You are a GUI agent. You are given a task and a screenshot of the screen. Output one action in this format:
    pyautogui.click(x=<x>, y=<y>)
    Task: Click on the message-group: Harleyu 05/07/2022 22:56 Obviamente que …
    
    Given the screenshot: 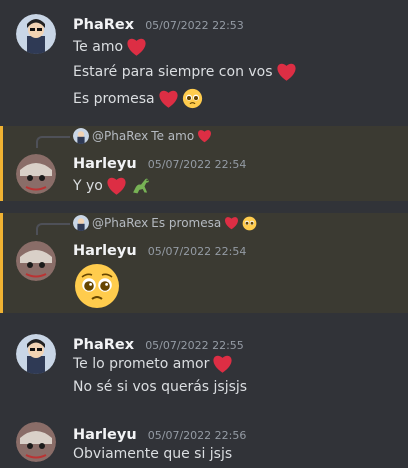 What is the action you would take?
    pyautogui.click(x=204, y=440)
    